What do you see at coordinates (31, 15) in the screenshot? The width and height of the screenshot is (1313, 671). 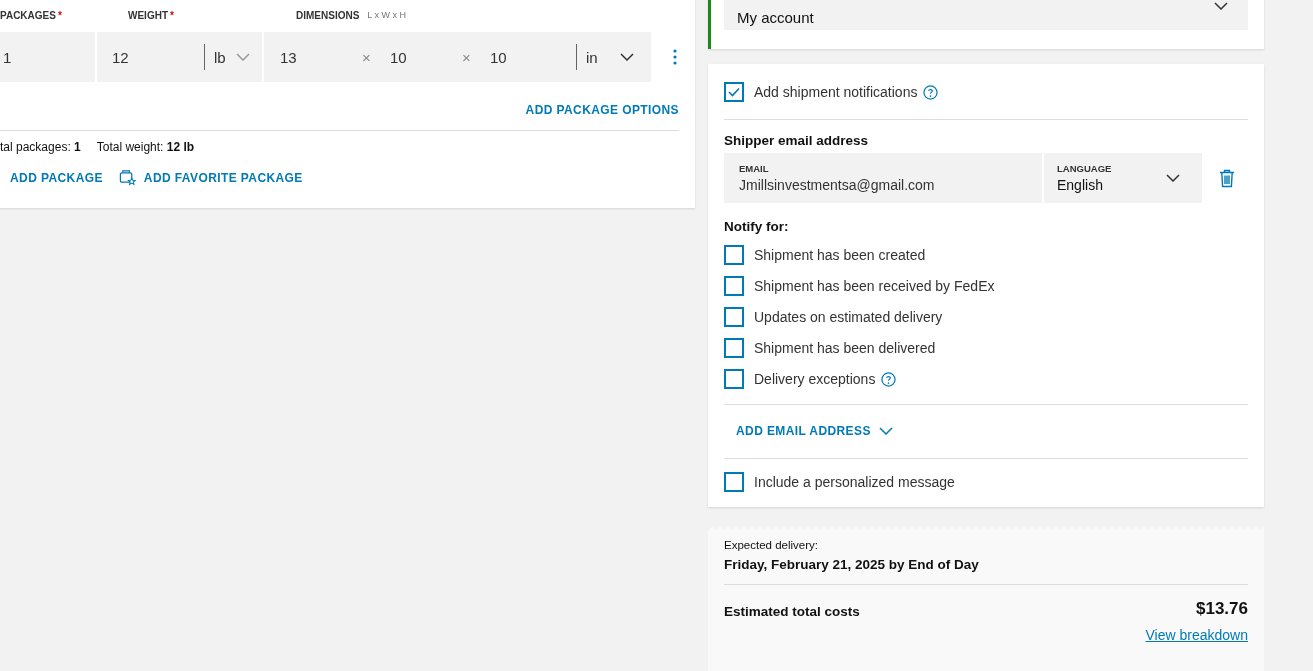 I see `field-label: PACKAGES *` at bounding box center [31, 15].